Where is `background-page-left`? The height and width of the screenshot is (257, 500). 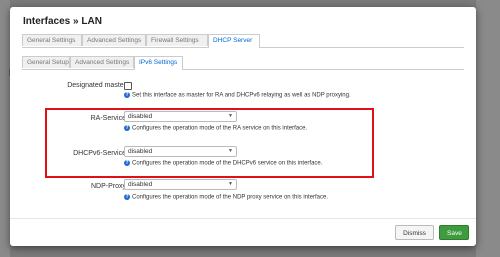 background-page-left is located at coordinates (5, 128).